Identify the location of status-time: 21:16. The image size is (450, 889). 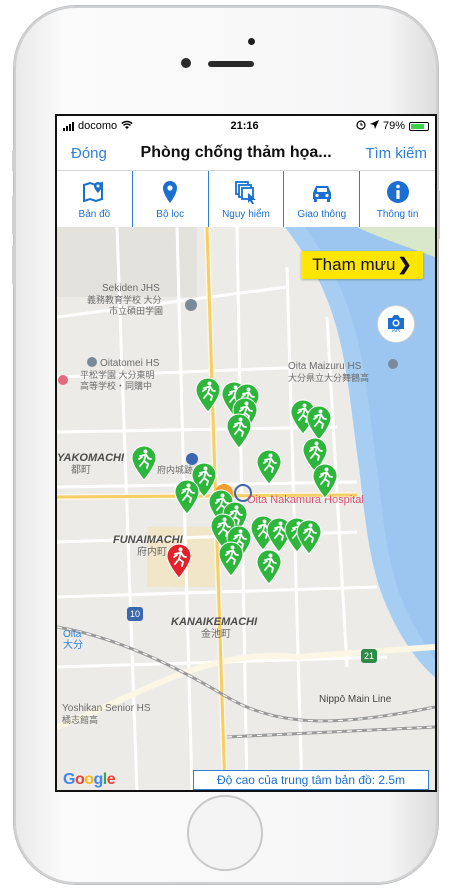
(244, 126).